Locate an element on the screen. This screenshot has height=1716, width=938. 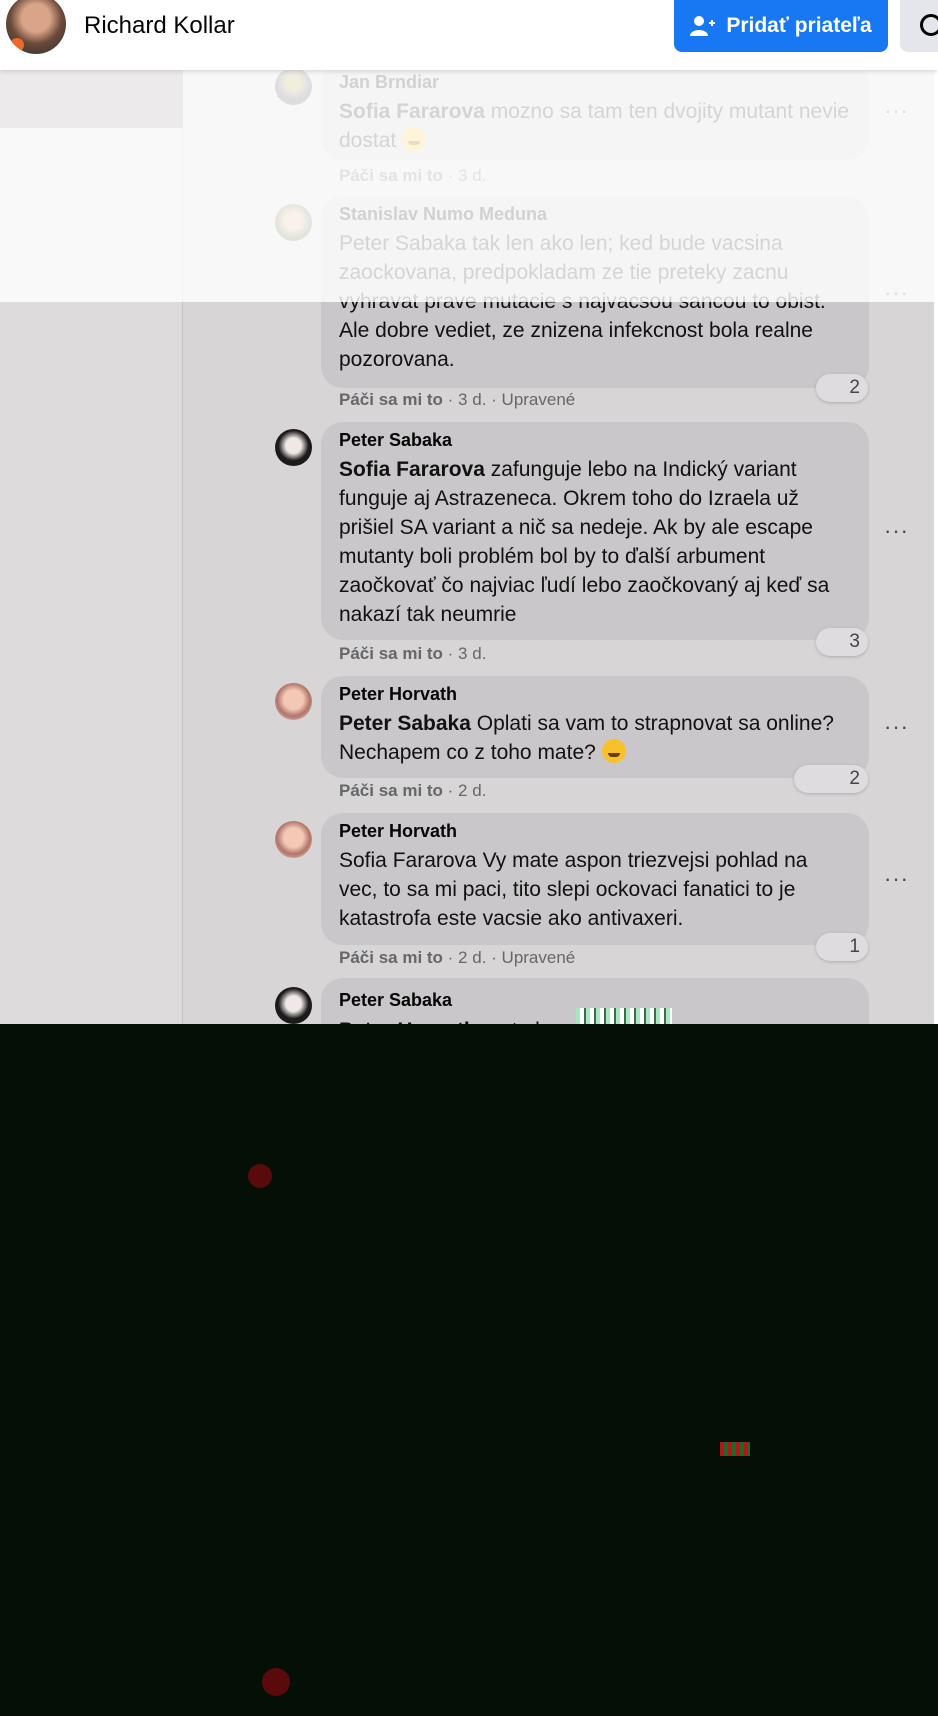
comment-meta: Páči sa mi to · 2 d. · Upravené is located at coordinates (457, 958).